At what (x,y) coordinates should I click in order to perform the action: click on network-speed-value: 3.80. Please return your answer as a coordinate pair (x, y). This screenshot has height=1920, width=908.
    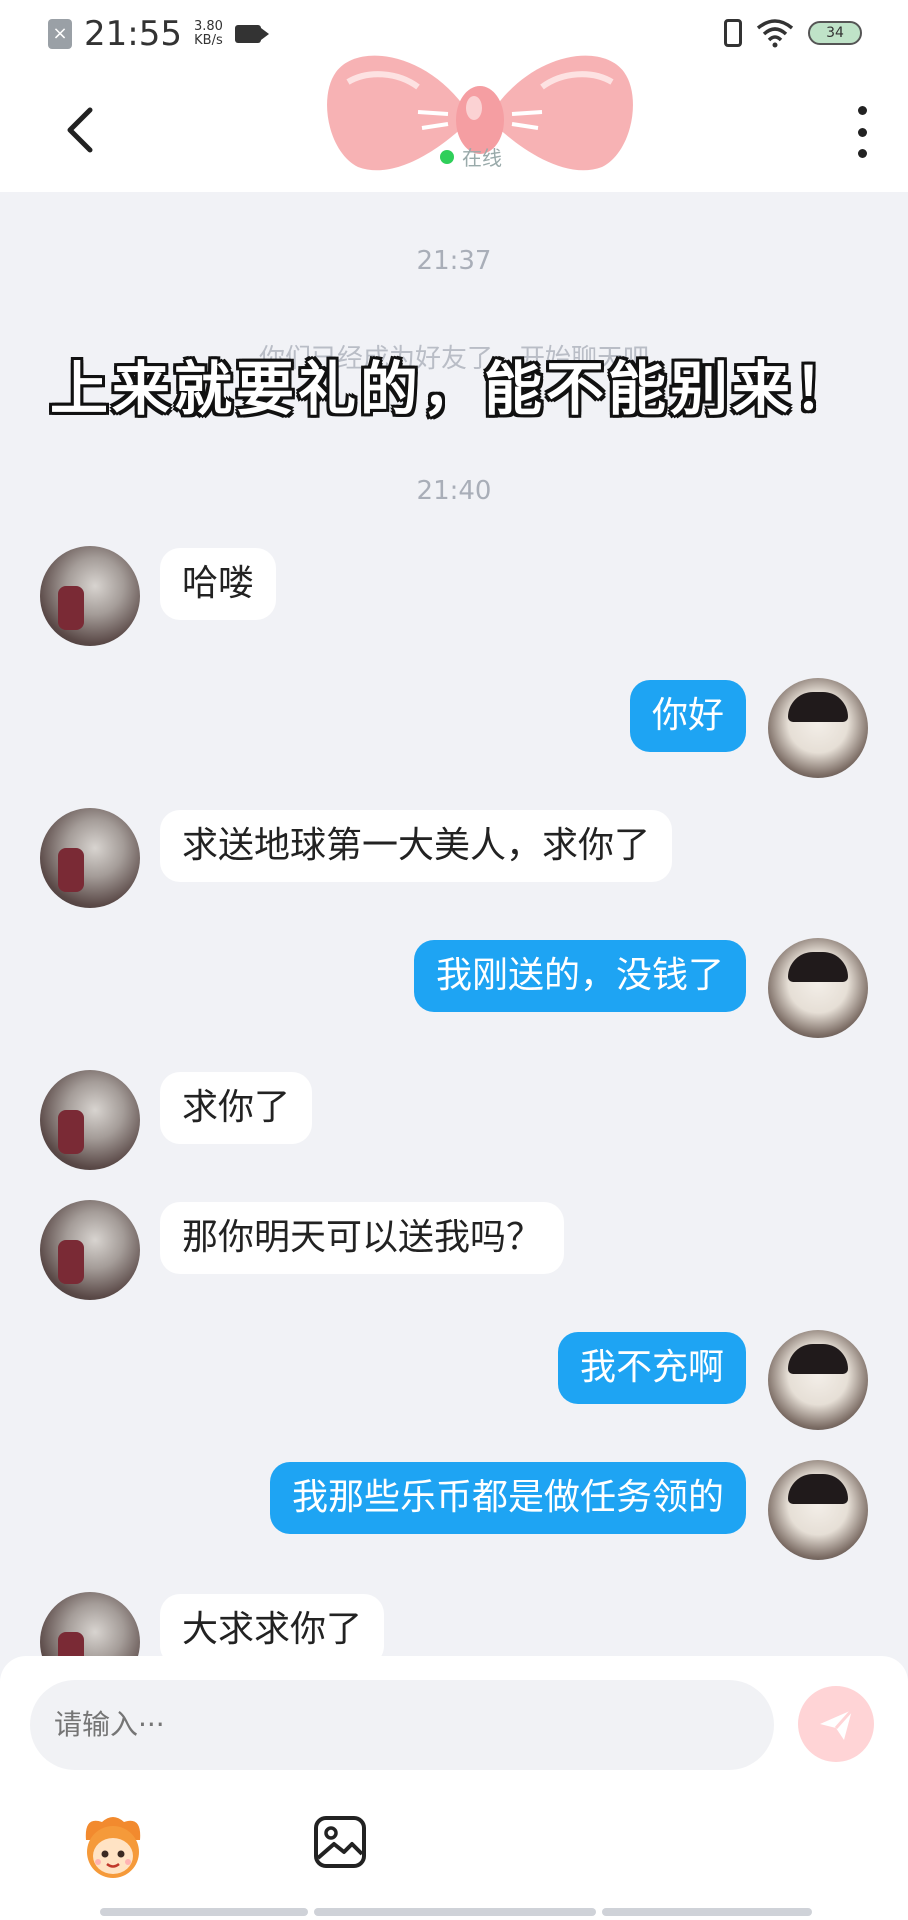
    Looking at the image, I should click on (208, 26).